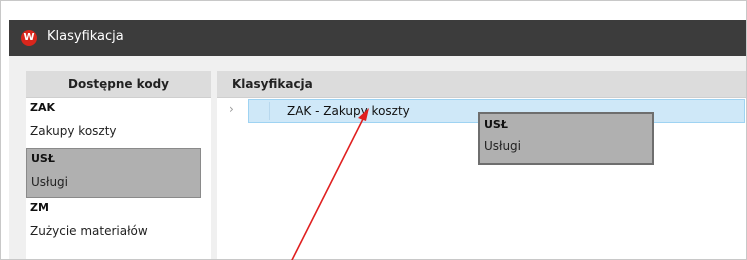 This screenshot has height=260, width=747. I want to click on chevron-right-icon: ›, so click(231, 109).